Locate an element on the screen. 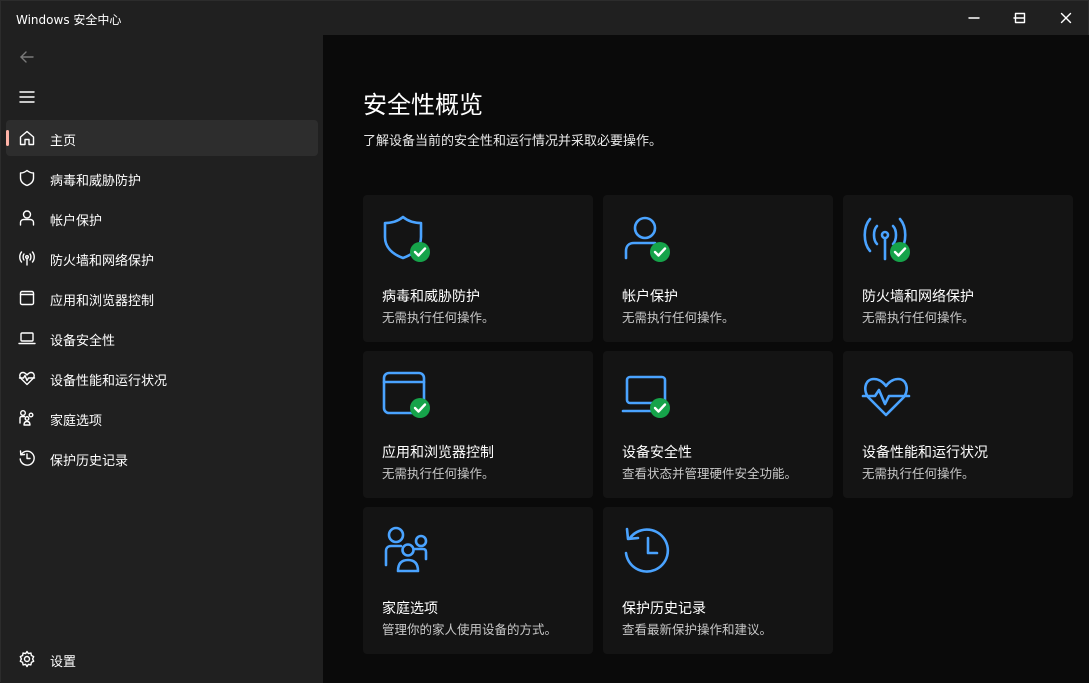 This screenshot has width=1089, height=683. home-icon is located at coordinates (27, 138).